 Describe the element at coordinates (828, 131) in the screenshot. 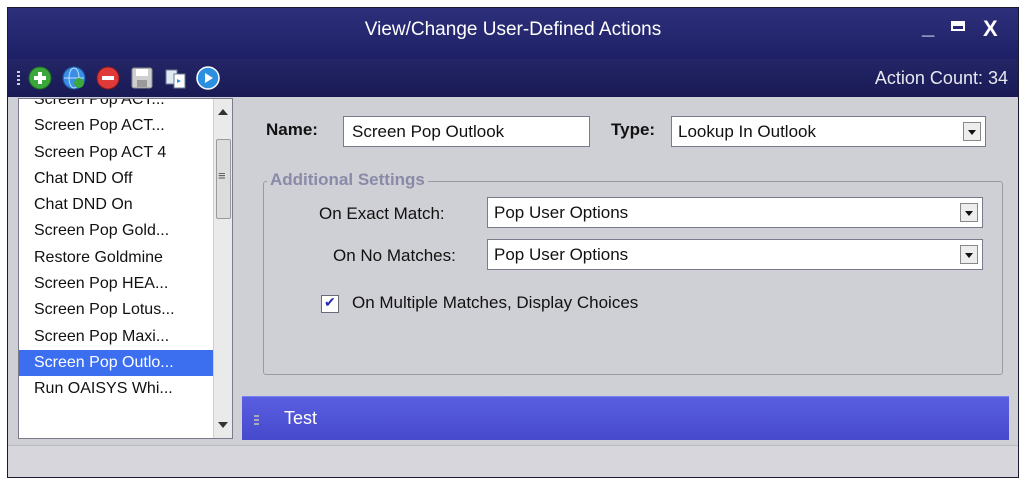

I see `type-select: Lookup In Outlook` at that location.